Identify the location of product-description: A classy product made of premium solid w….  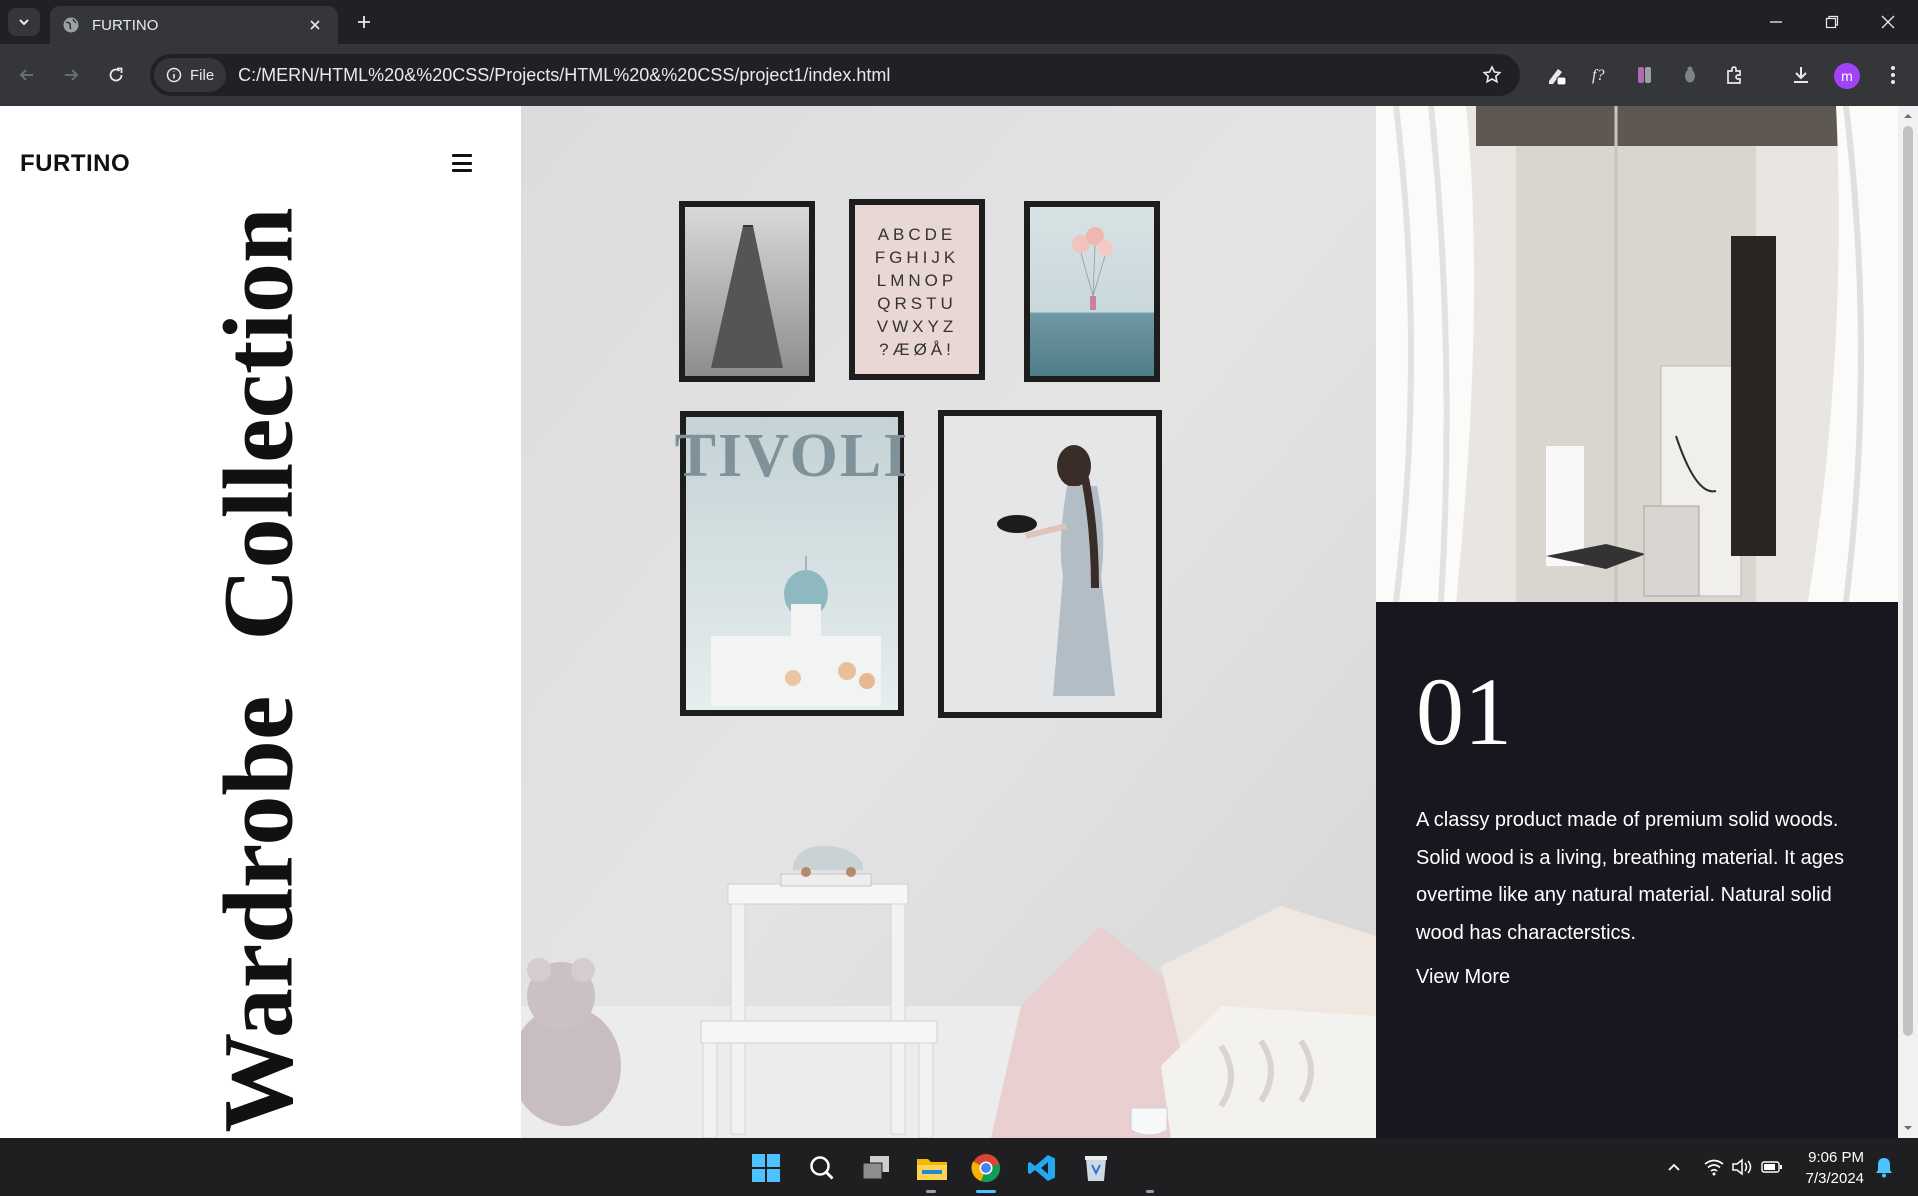
(1630, 876).